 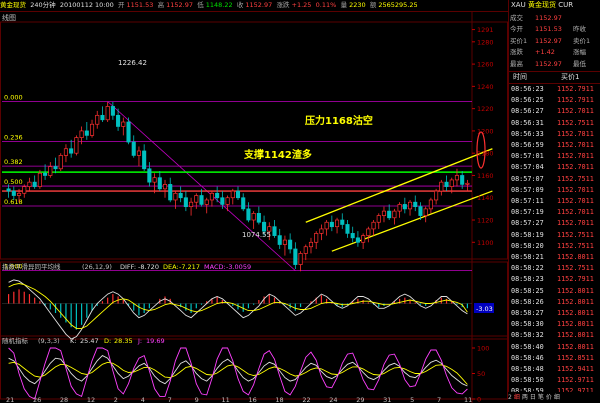 What do you see at coordinates (238, 267) in the screenshot?
I see `macd-macd-value: -3.0059` at bounding box center [238, 267].